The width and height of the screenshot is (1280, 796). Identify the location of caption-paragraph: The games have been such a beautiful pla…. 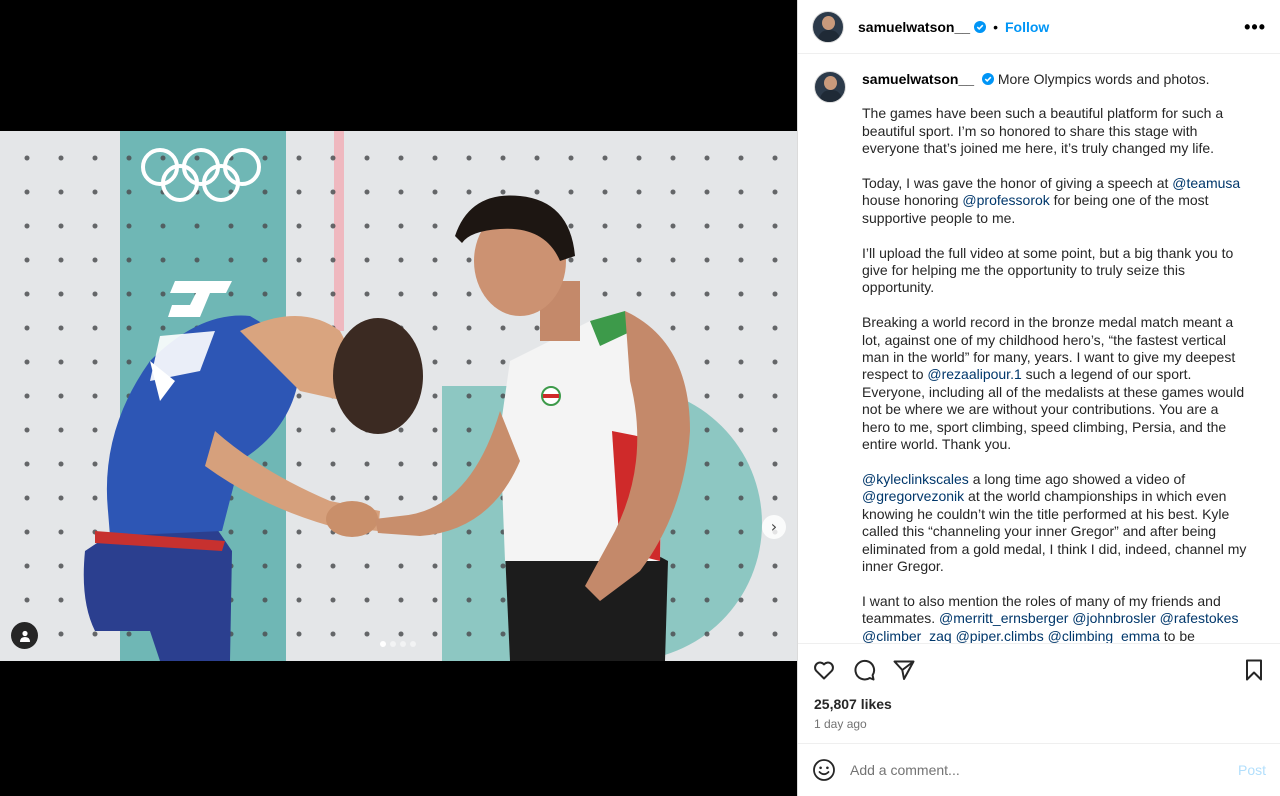
(1043, 131).